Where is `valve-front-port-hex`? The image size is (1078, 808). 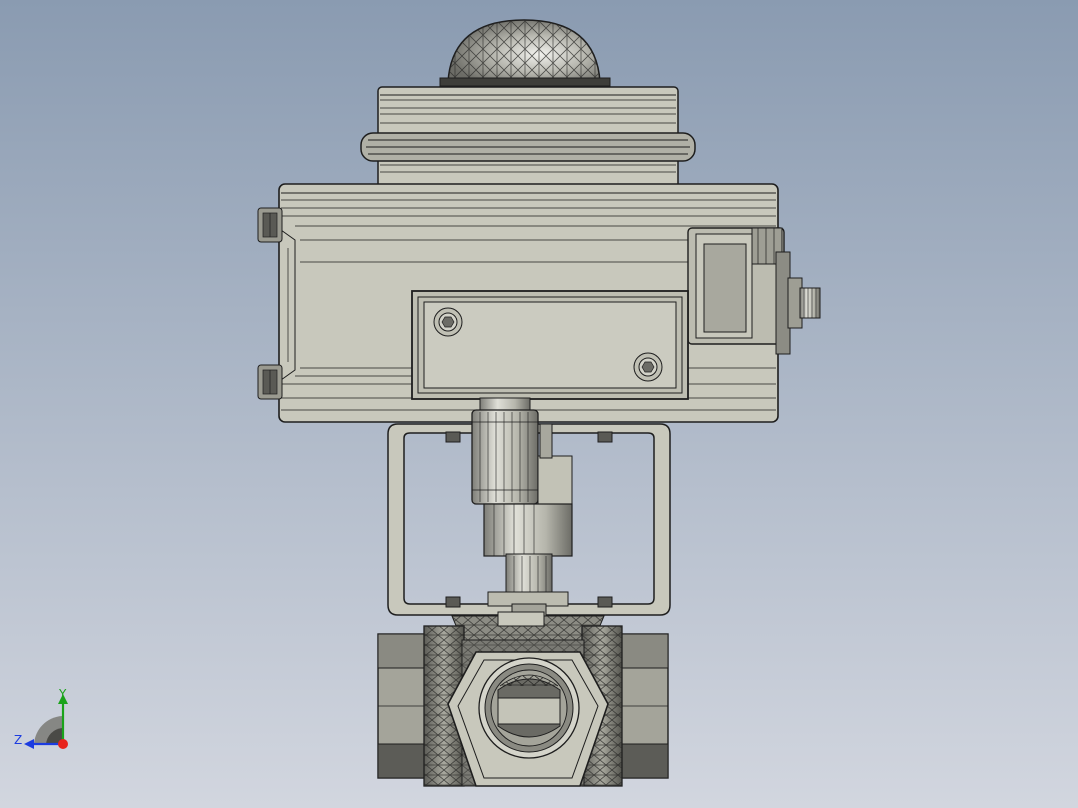
valve-front-port-hex is located at coordinates (528, 719).